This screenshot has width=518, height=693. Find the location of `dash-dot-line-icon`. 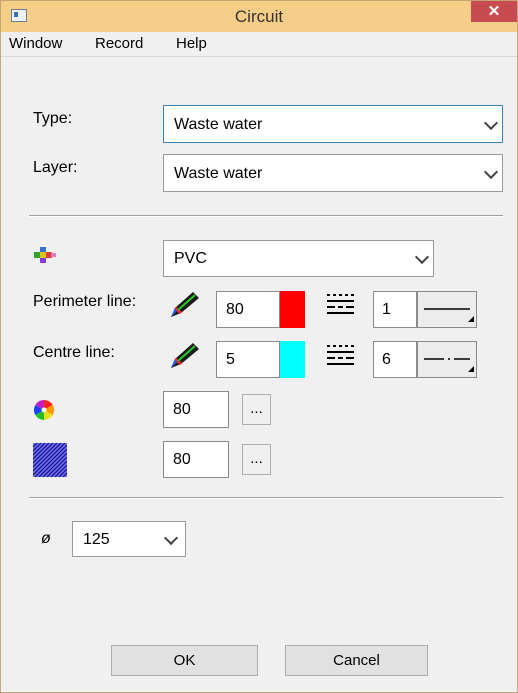

dash-dot-line-icon is located at coordinates (449, 365).